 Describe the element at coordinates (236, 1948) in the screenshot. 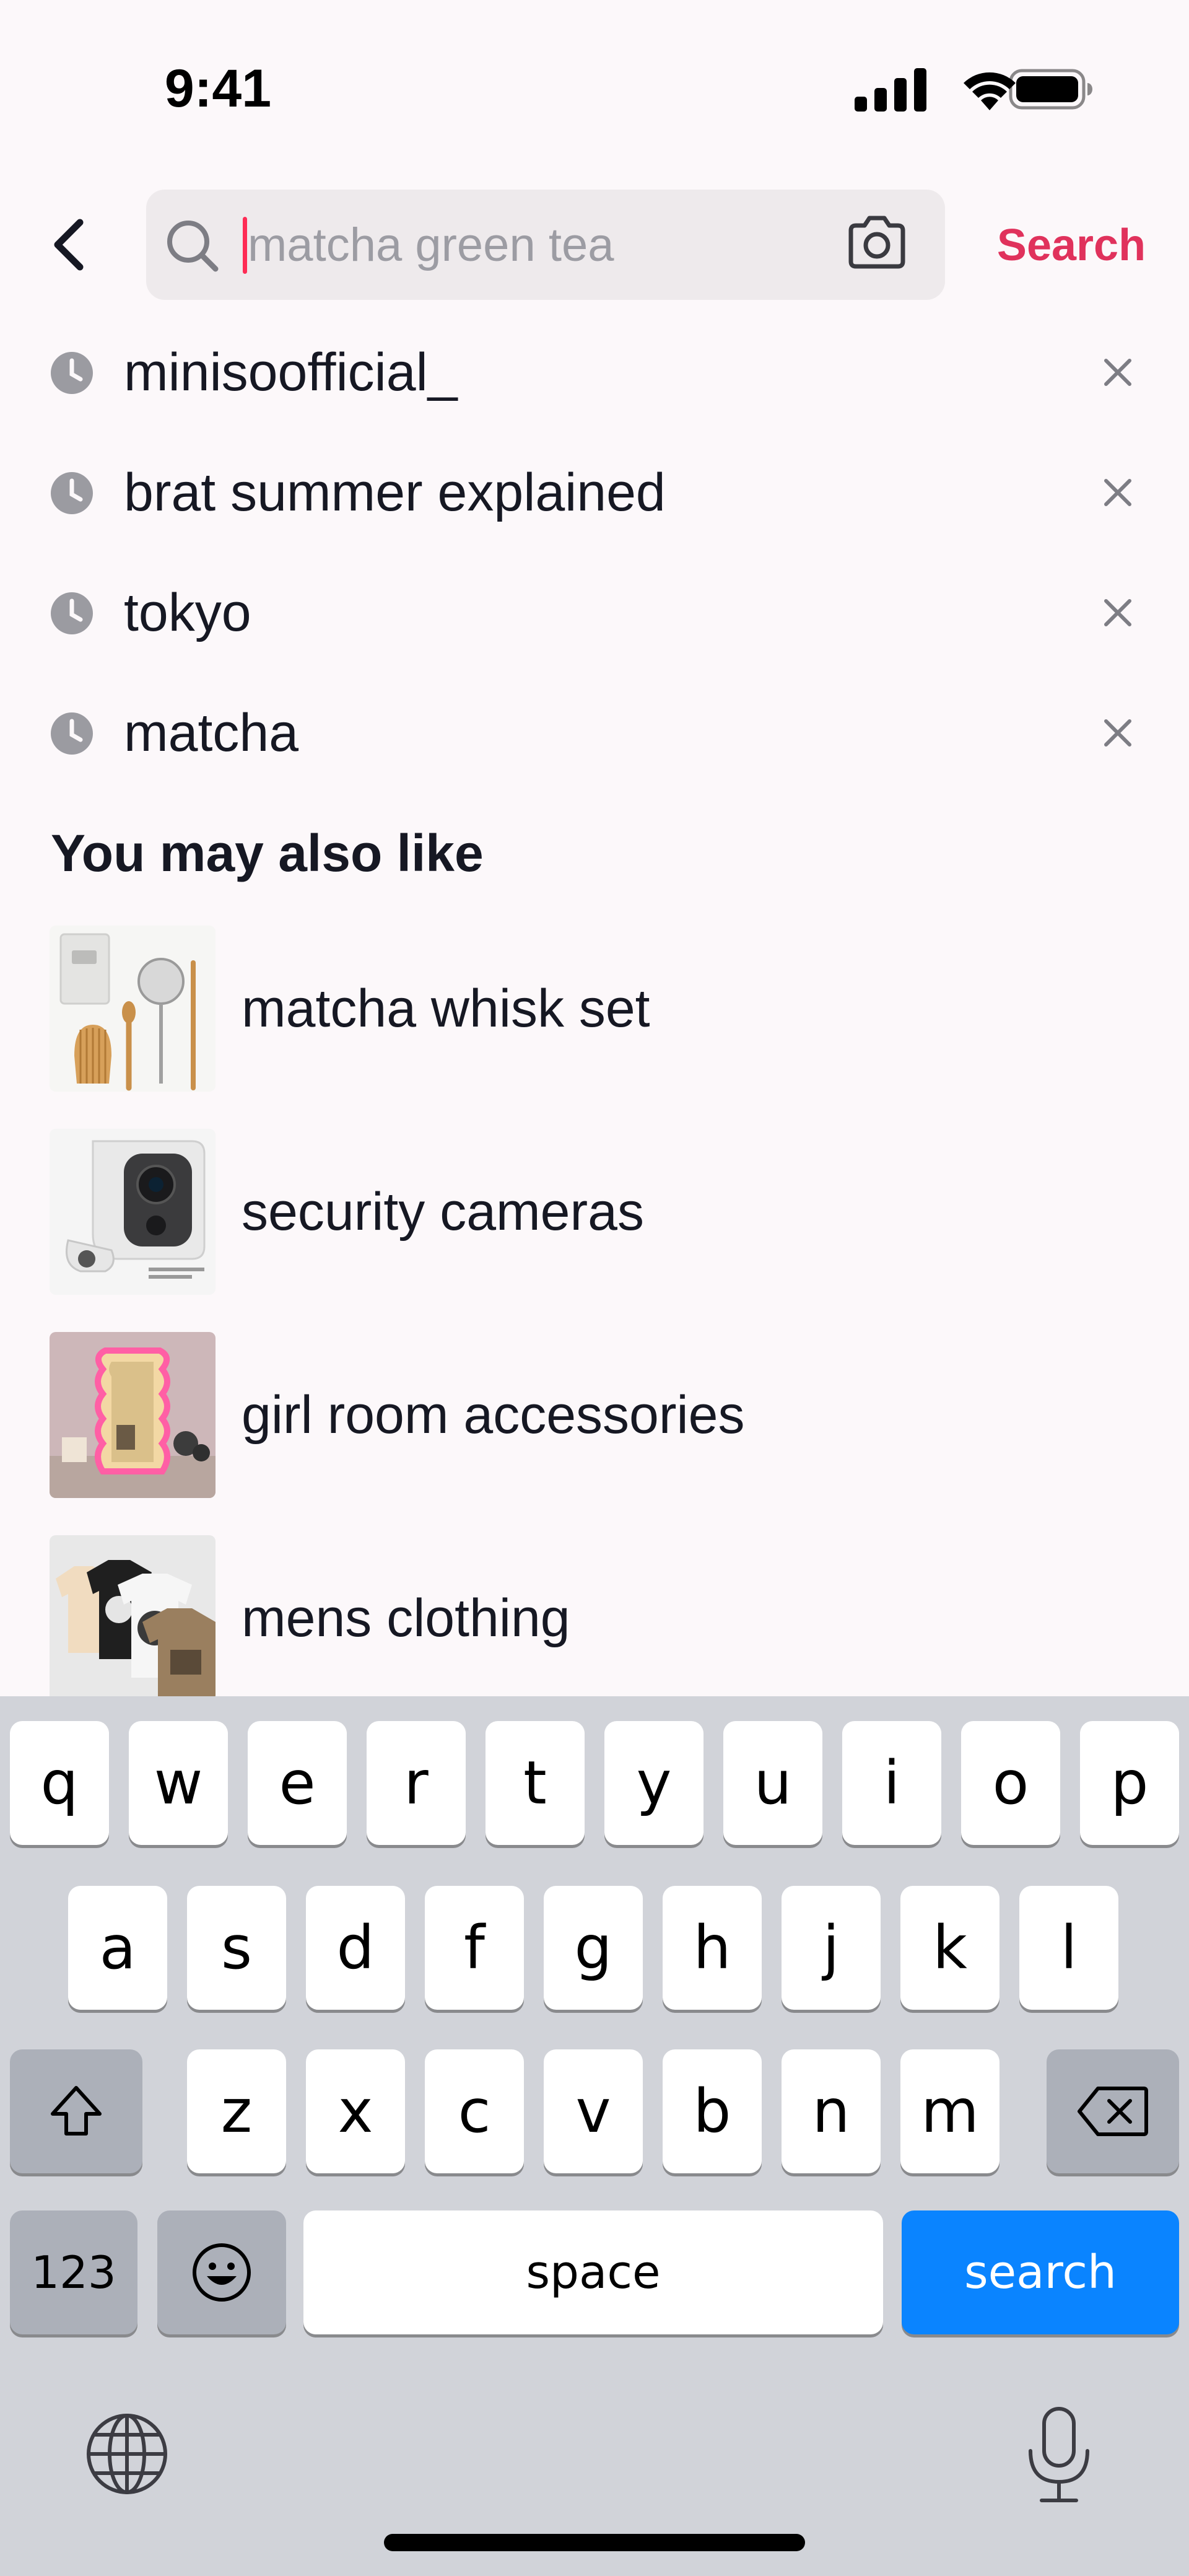

I see `key-s: s` at that location.